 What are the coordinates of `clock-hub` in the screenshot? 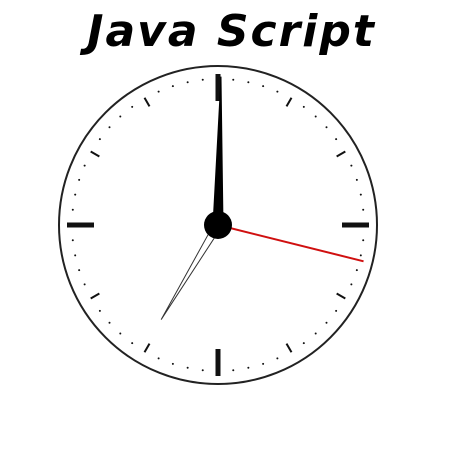 It's located at (218, 225).